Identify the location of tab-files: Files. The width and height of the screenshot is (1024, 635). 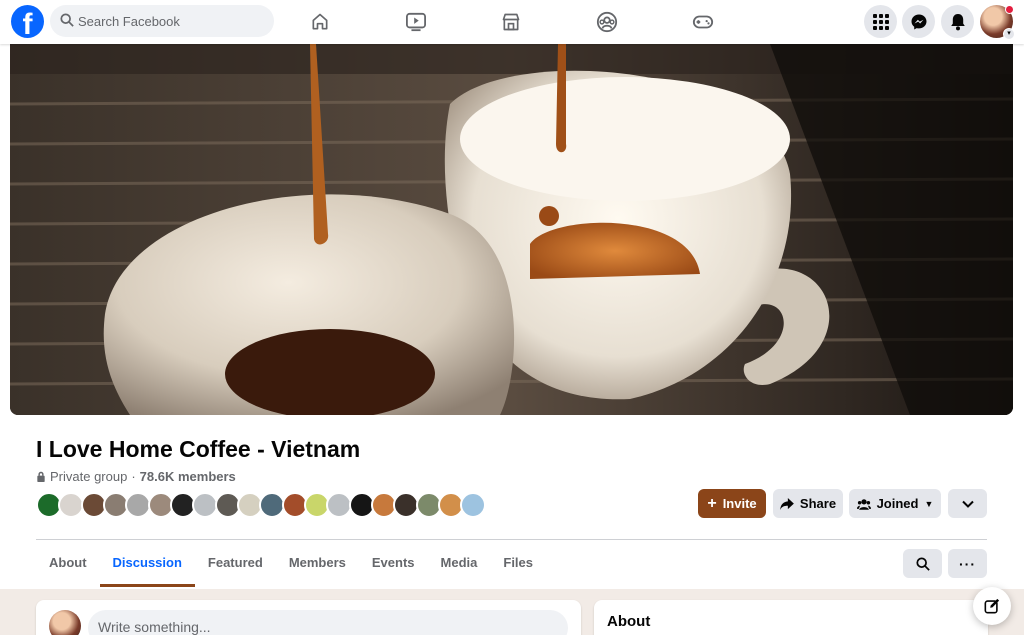
(518, 564).